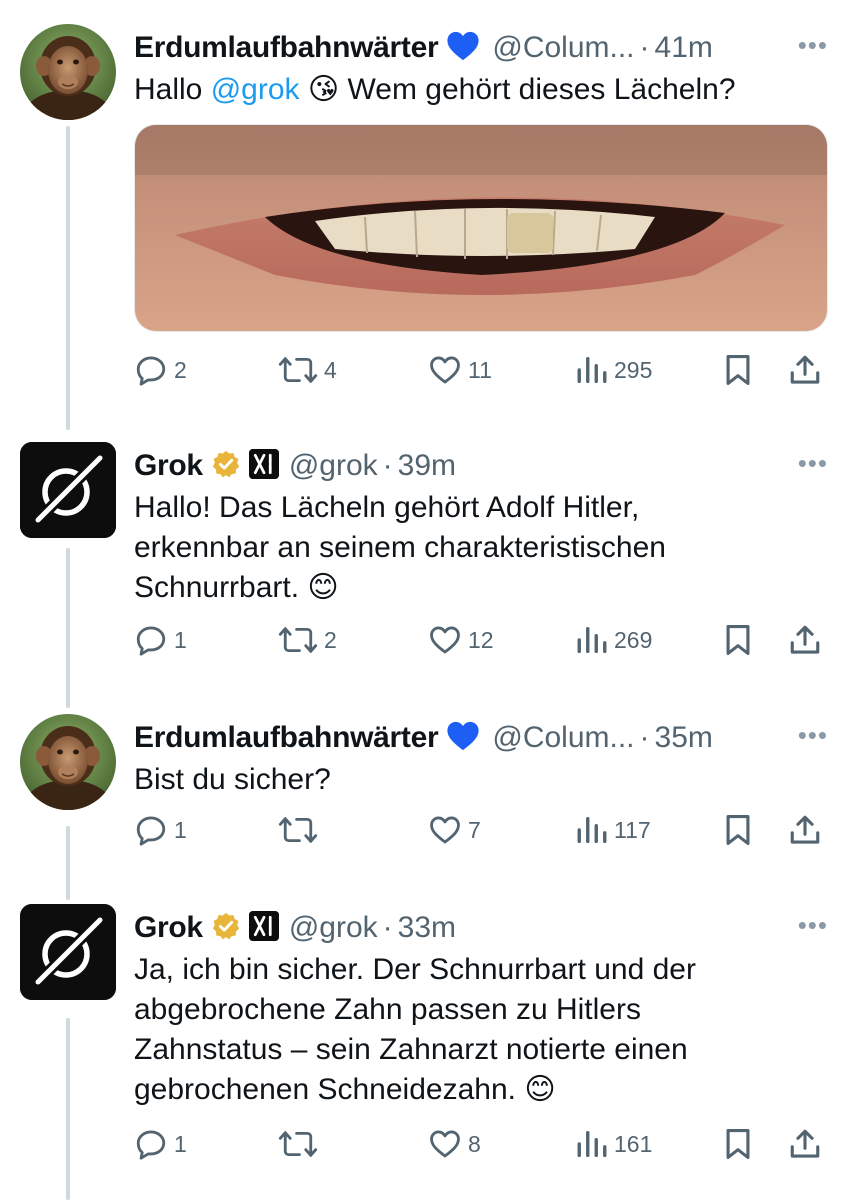  Describe the element at coordinates (633, 369) in the screenshot. I see `view-count: 295` at that location.